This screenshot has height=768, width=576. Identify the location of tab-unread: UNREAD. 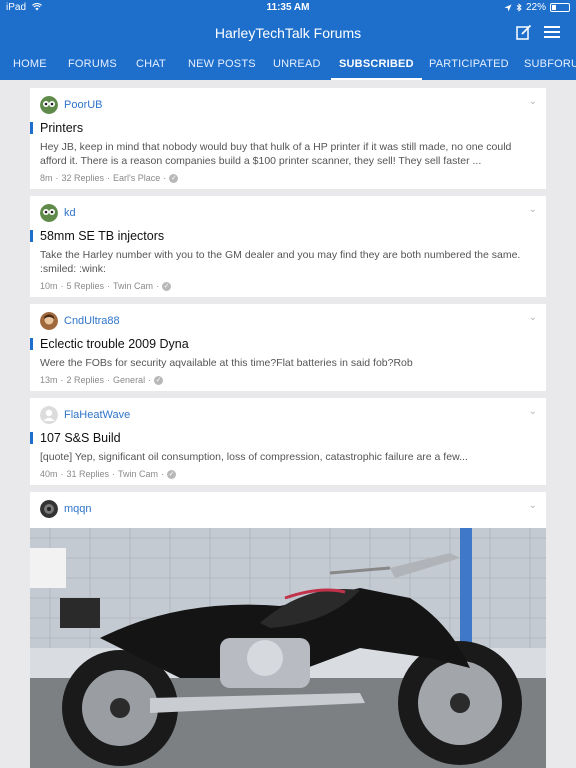
(297, 65).